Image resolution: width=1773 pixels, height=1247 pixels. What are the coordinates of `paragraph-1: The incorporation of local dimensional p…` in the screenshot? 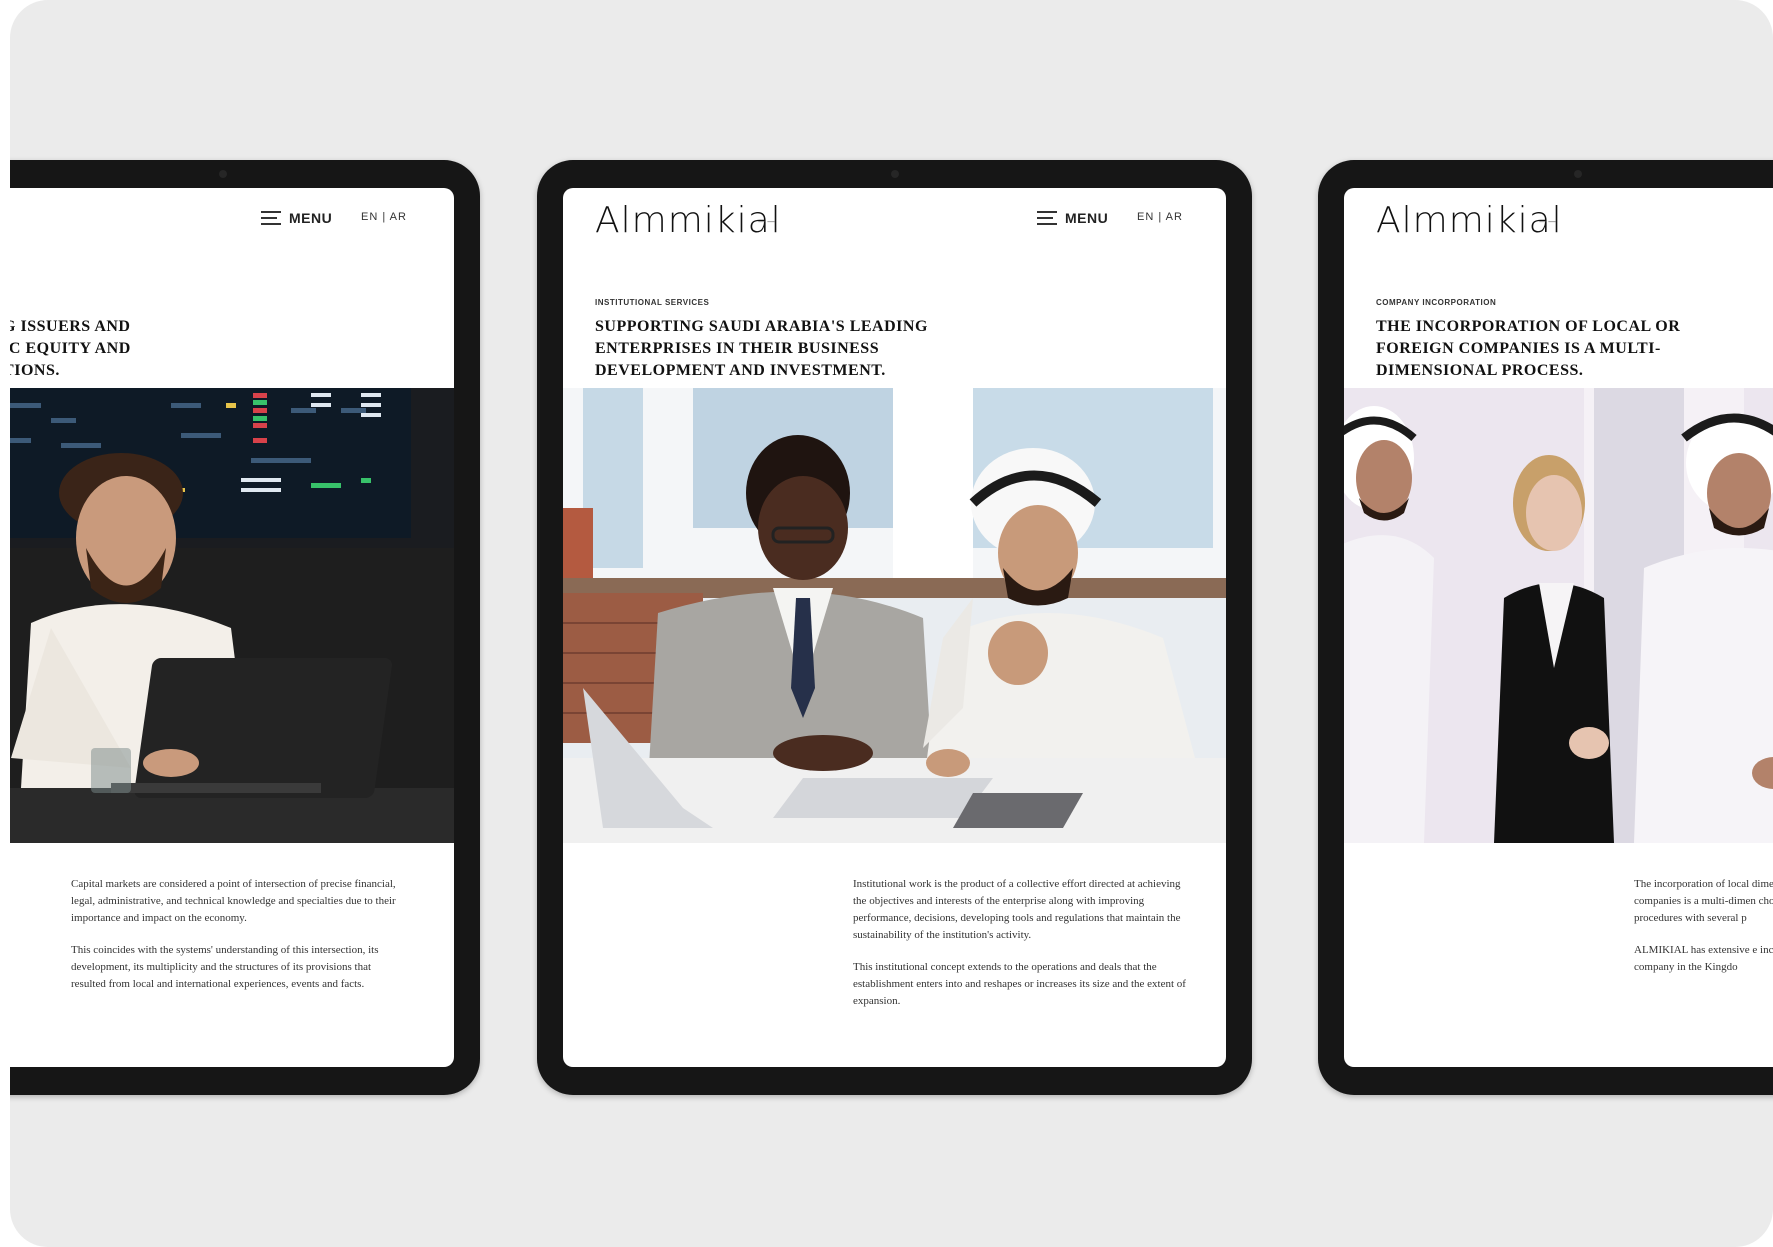 It's located at (1703, 901).